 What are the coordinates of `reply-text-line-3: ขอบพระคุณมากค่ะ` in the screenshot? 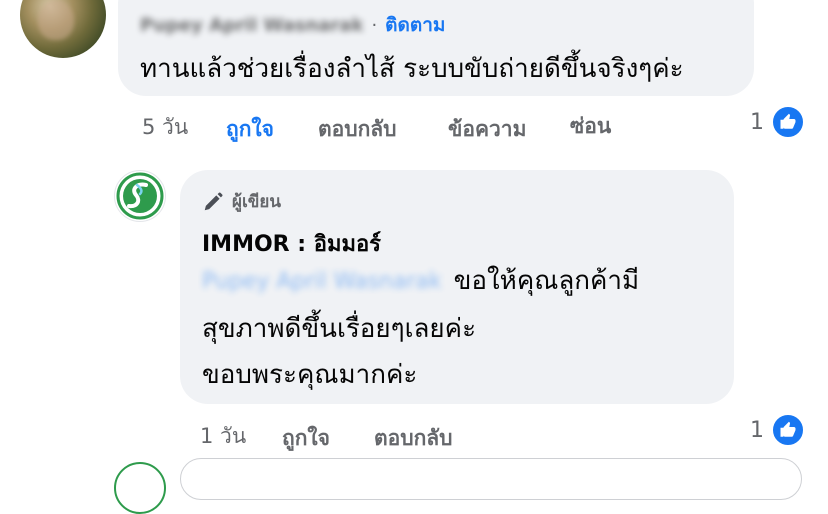 It's located at (310, 375).